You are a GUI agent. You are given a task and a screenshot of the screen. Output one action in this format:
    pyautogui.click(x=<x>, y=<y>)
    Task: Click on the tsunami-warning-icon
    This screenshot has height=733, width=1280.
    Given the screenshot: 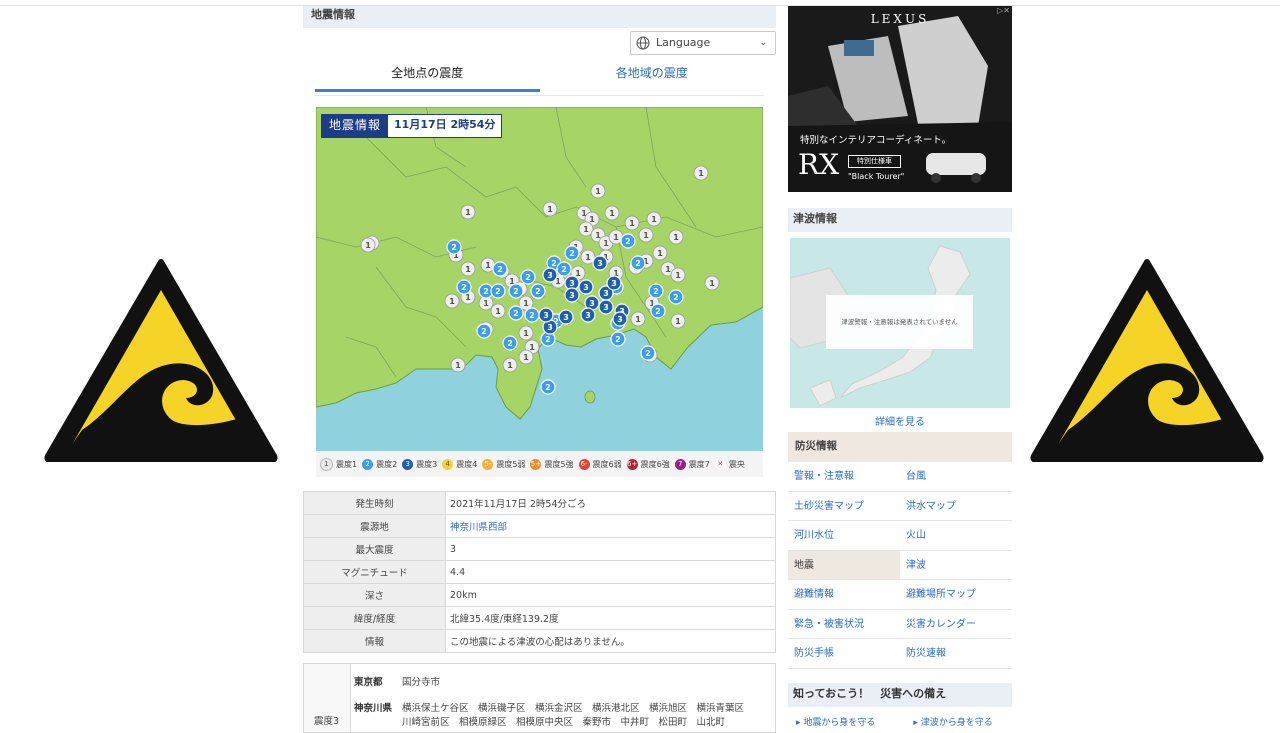 What is the action you would take?
    pyautogui.click(x=161, y=360)
    